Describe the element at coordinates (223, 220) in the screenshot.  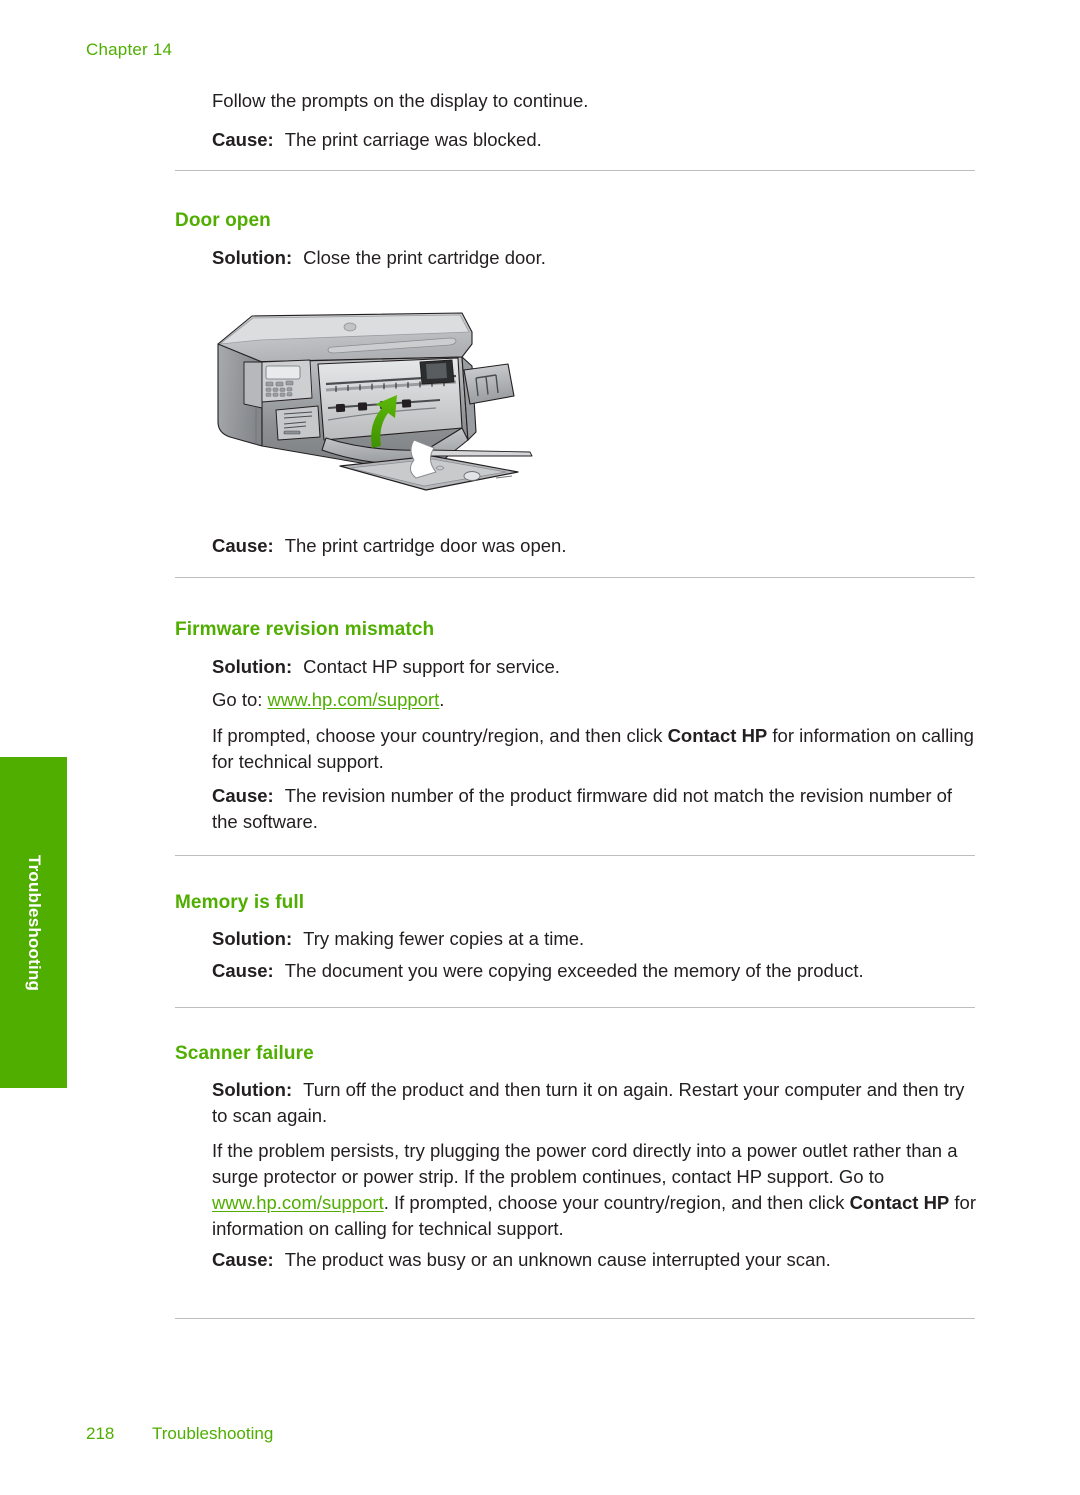
I see `section-title-door-open: Door open` at that location.